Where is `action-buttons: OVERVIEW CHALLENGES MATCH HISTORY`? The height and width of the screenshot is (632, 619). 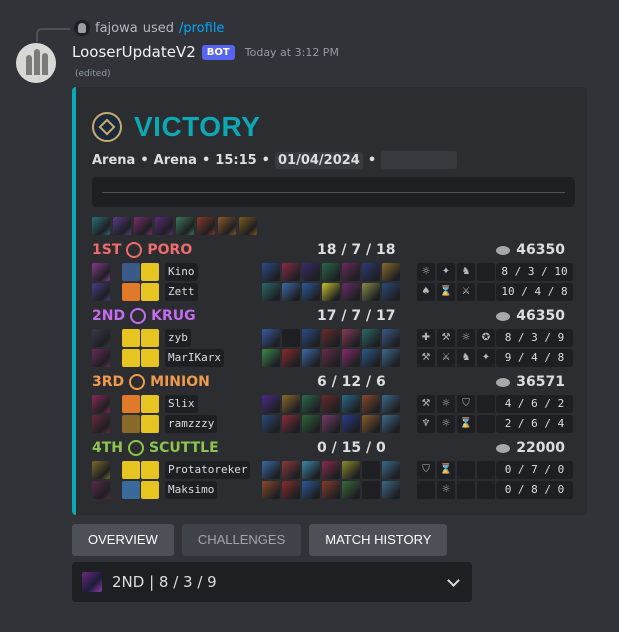
action-buttons: OVERVIEW CHALLENGES MATCH HISTORY is located at coordinates (260, 540).